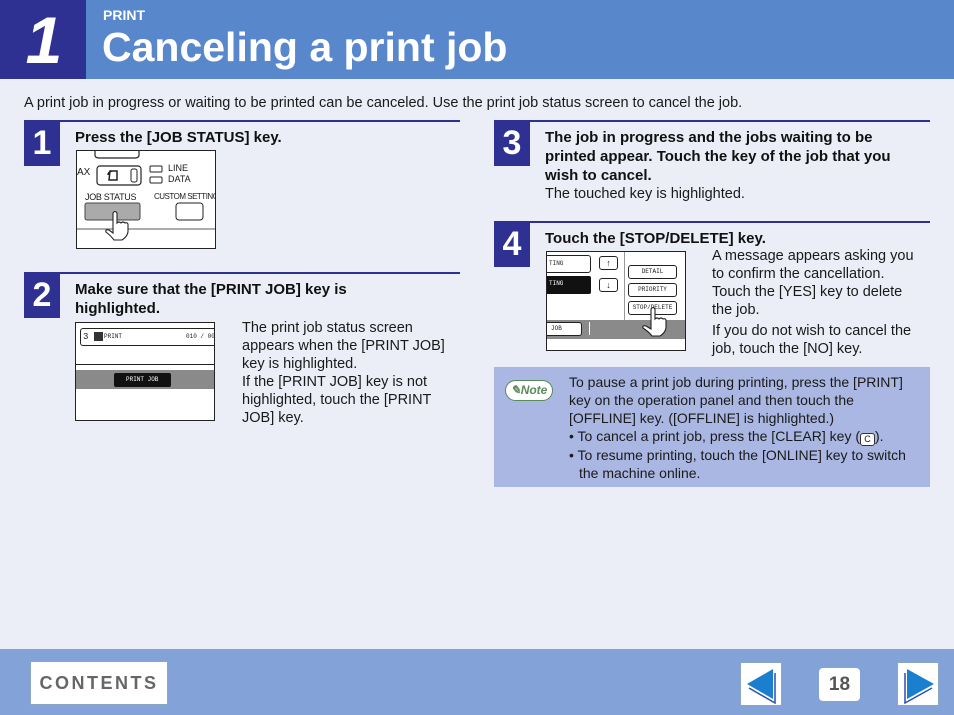 Image resolution: width=954 pixels, height=715 pixels. Describe the element at coordinates (124, 15) in the screenshot. I see `section-label: PRINT` at that location.